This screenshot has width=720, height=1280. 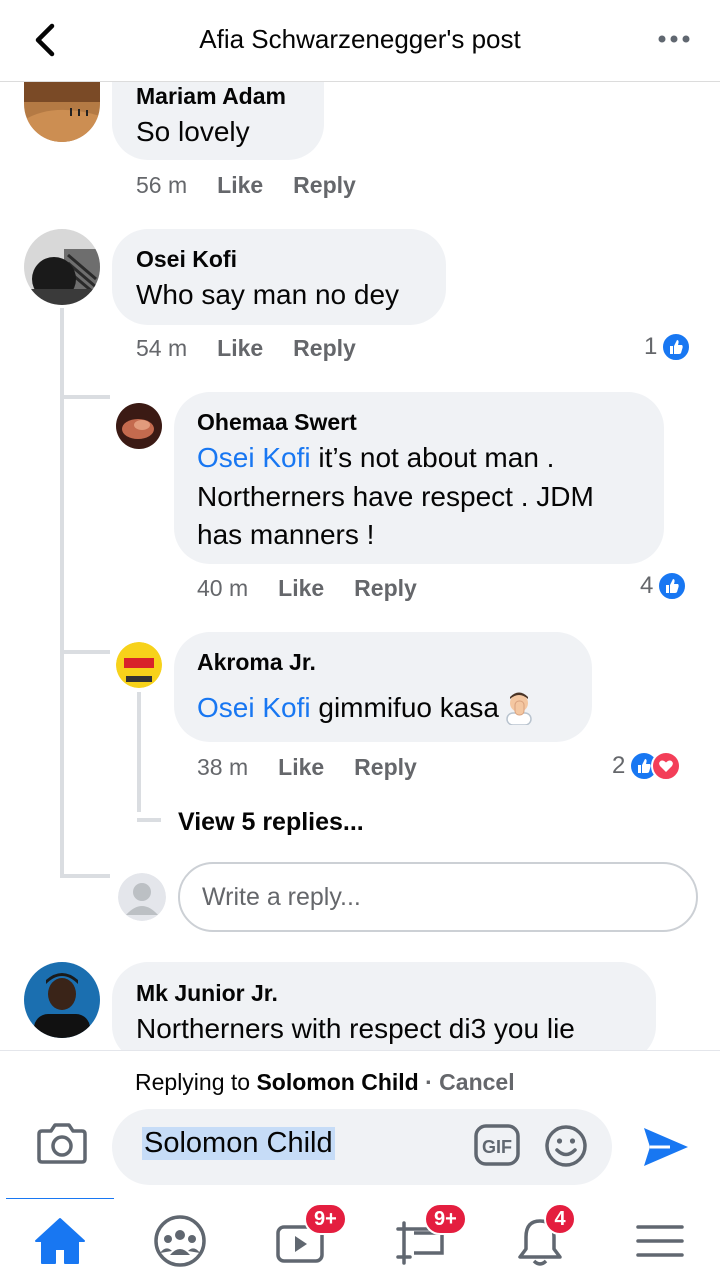 I want to click on comment-author: Osei Kofi, so click(x=186, y=259).